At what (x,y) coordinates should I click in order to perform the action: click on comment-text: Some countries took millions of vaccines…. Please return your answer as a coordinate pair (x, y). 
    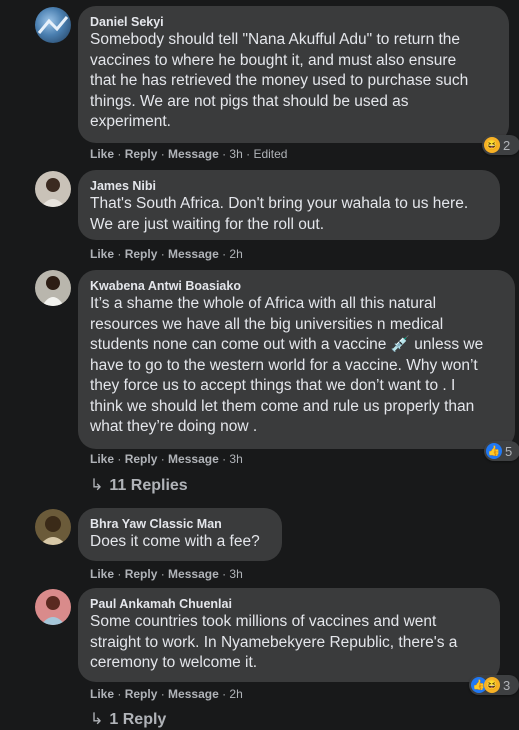
    Looking at the image, I should click on (274, 642).